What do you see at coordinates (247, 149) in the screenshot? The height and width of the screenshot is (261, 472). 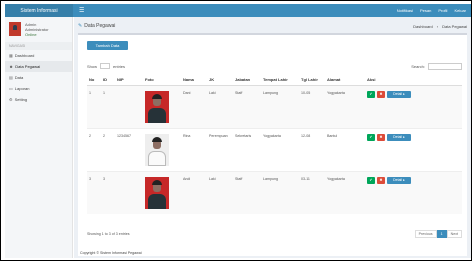 I see `cell-jabatan: Sekretaris` at bounding box center [247, 149].